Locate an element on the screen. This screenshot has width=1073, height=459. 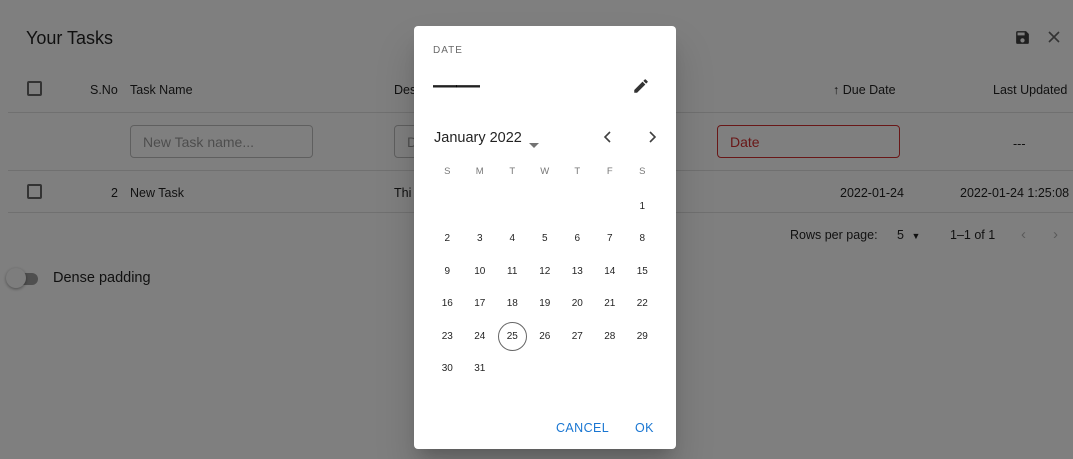
calendar-day-label: 9 is located at coordinates (447, 271).